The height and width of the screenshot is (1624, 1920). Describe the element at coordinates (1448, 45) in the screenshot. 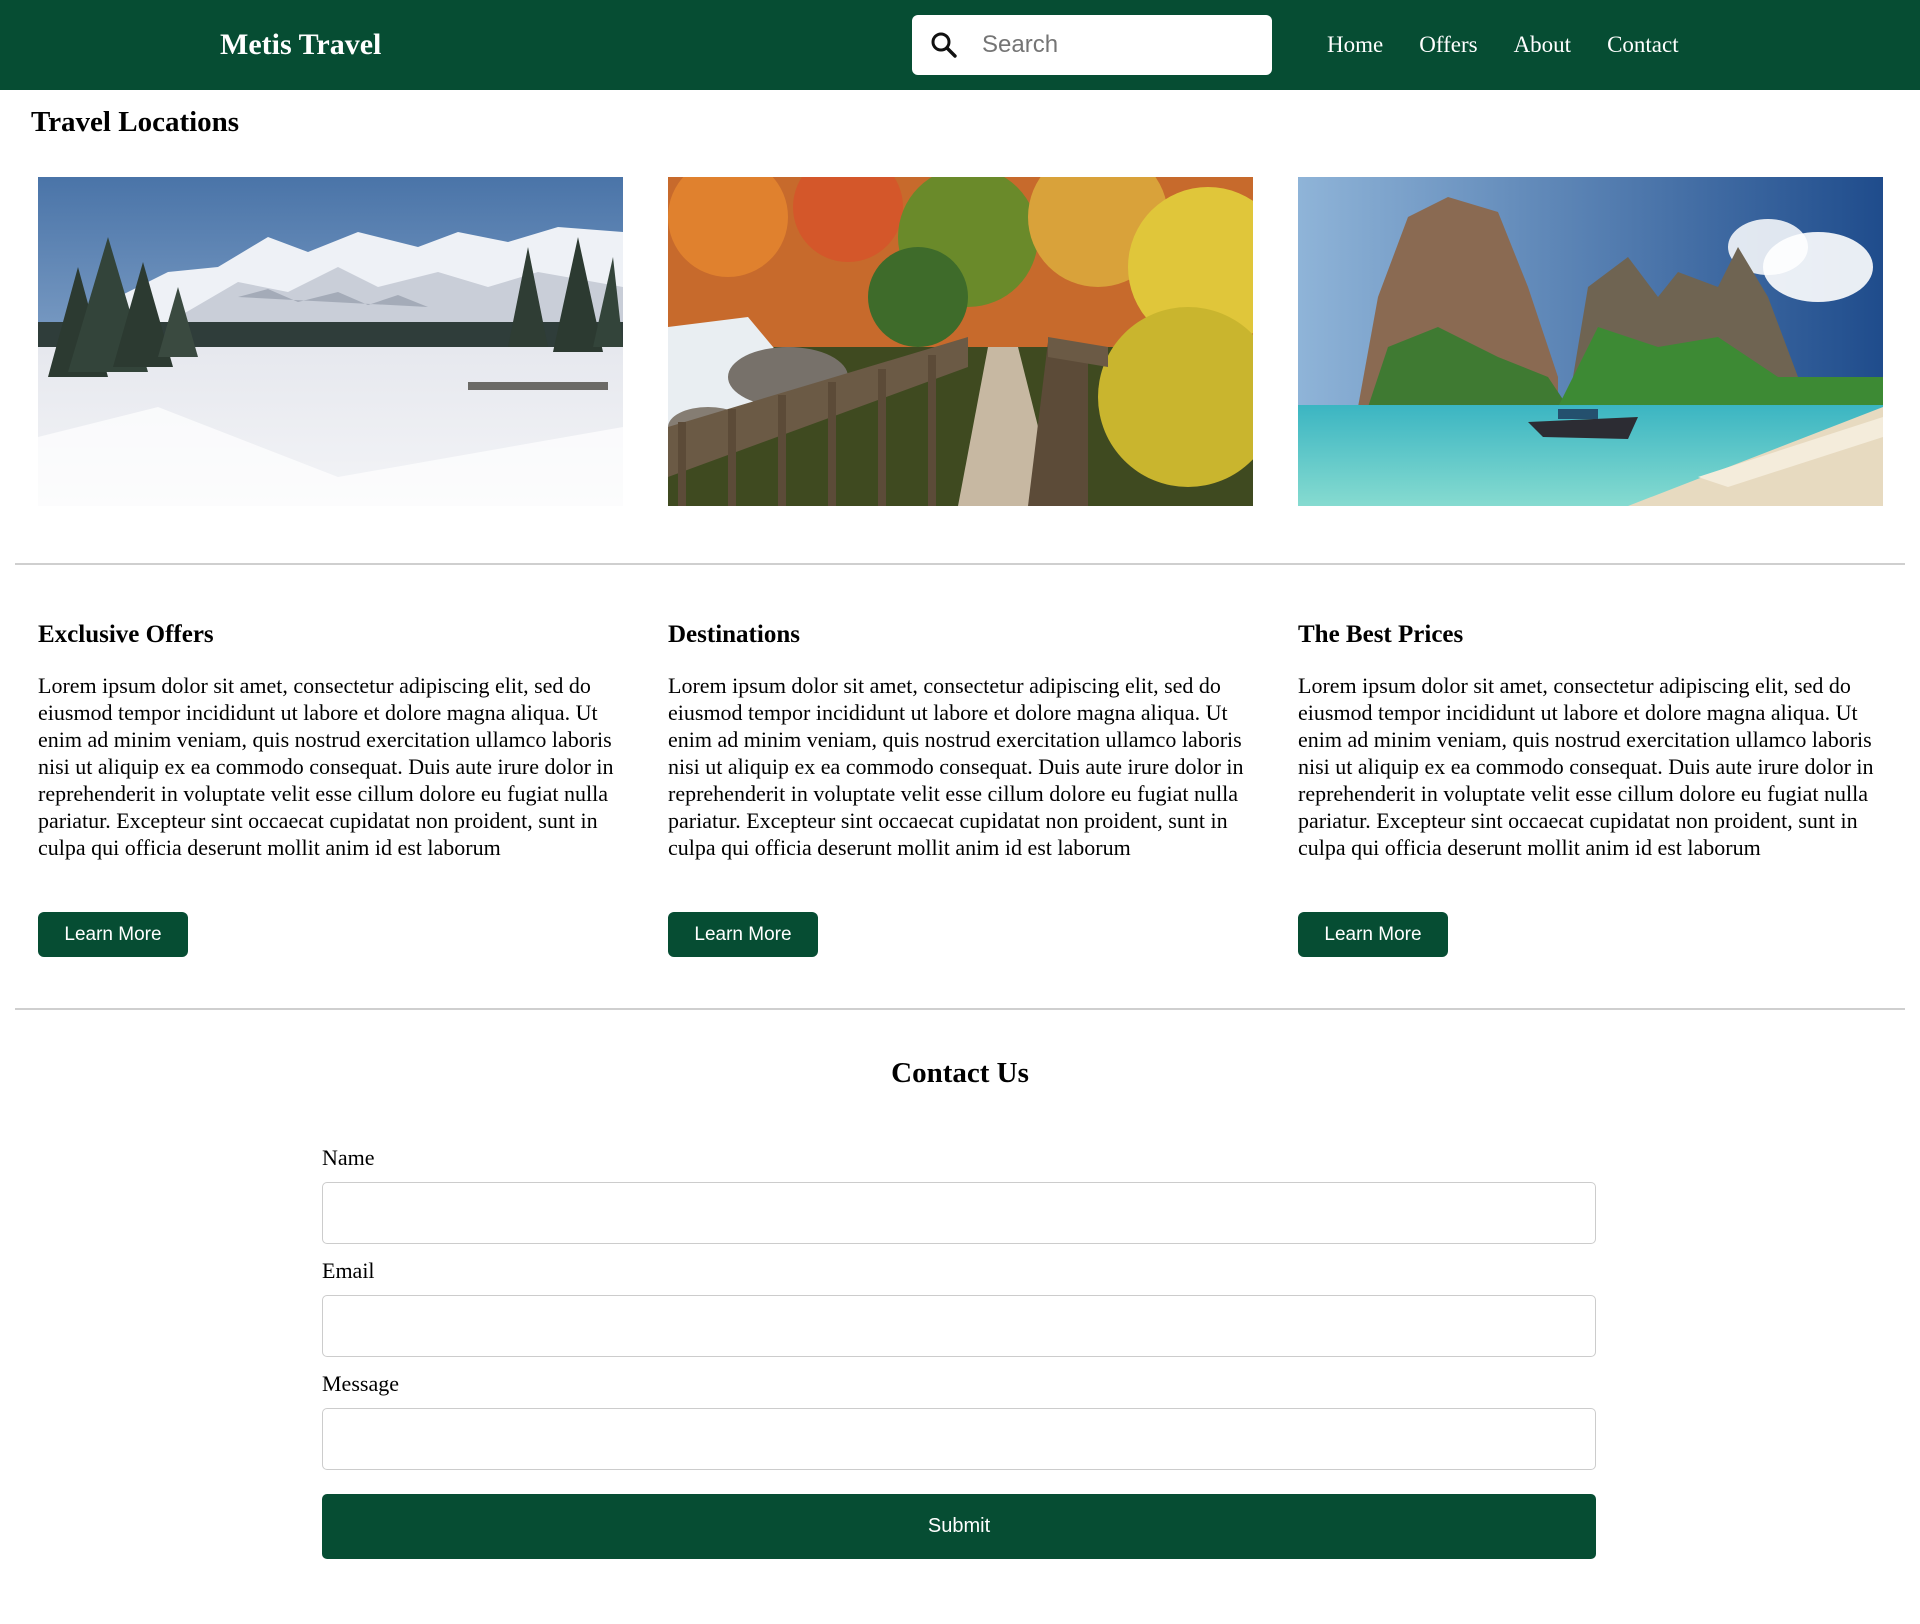

I see `nav-link-offers: Offers` at that location.